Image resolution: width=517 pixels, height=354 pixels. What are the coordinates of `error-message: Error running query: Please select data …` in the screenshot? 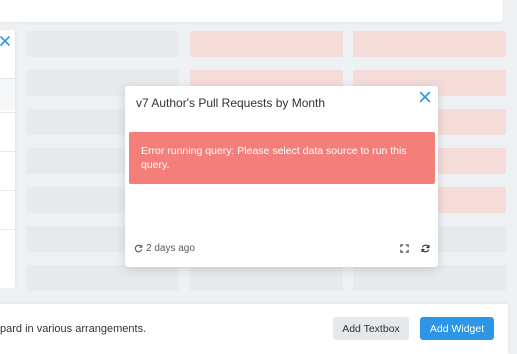 It's located at (274, 158).